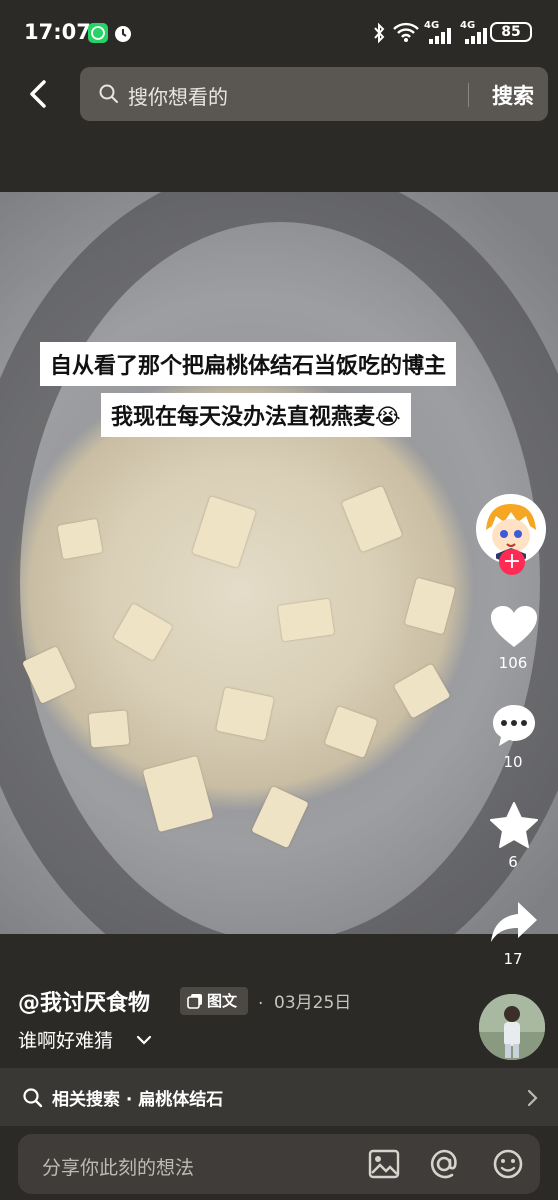 This screenshot has width=558, height=1200. I want to click on share-button, so click(514, 924).